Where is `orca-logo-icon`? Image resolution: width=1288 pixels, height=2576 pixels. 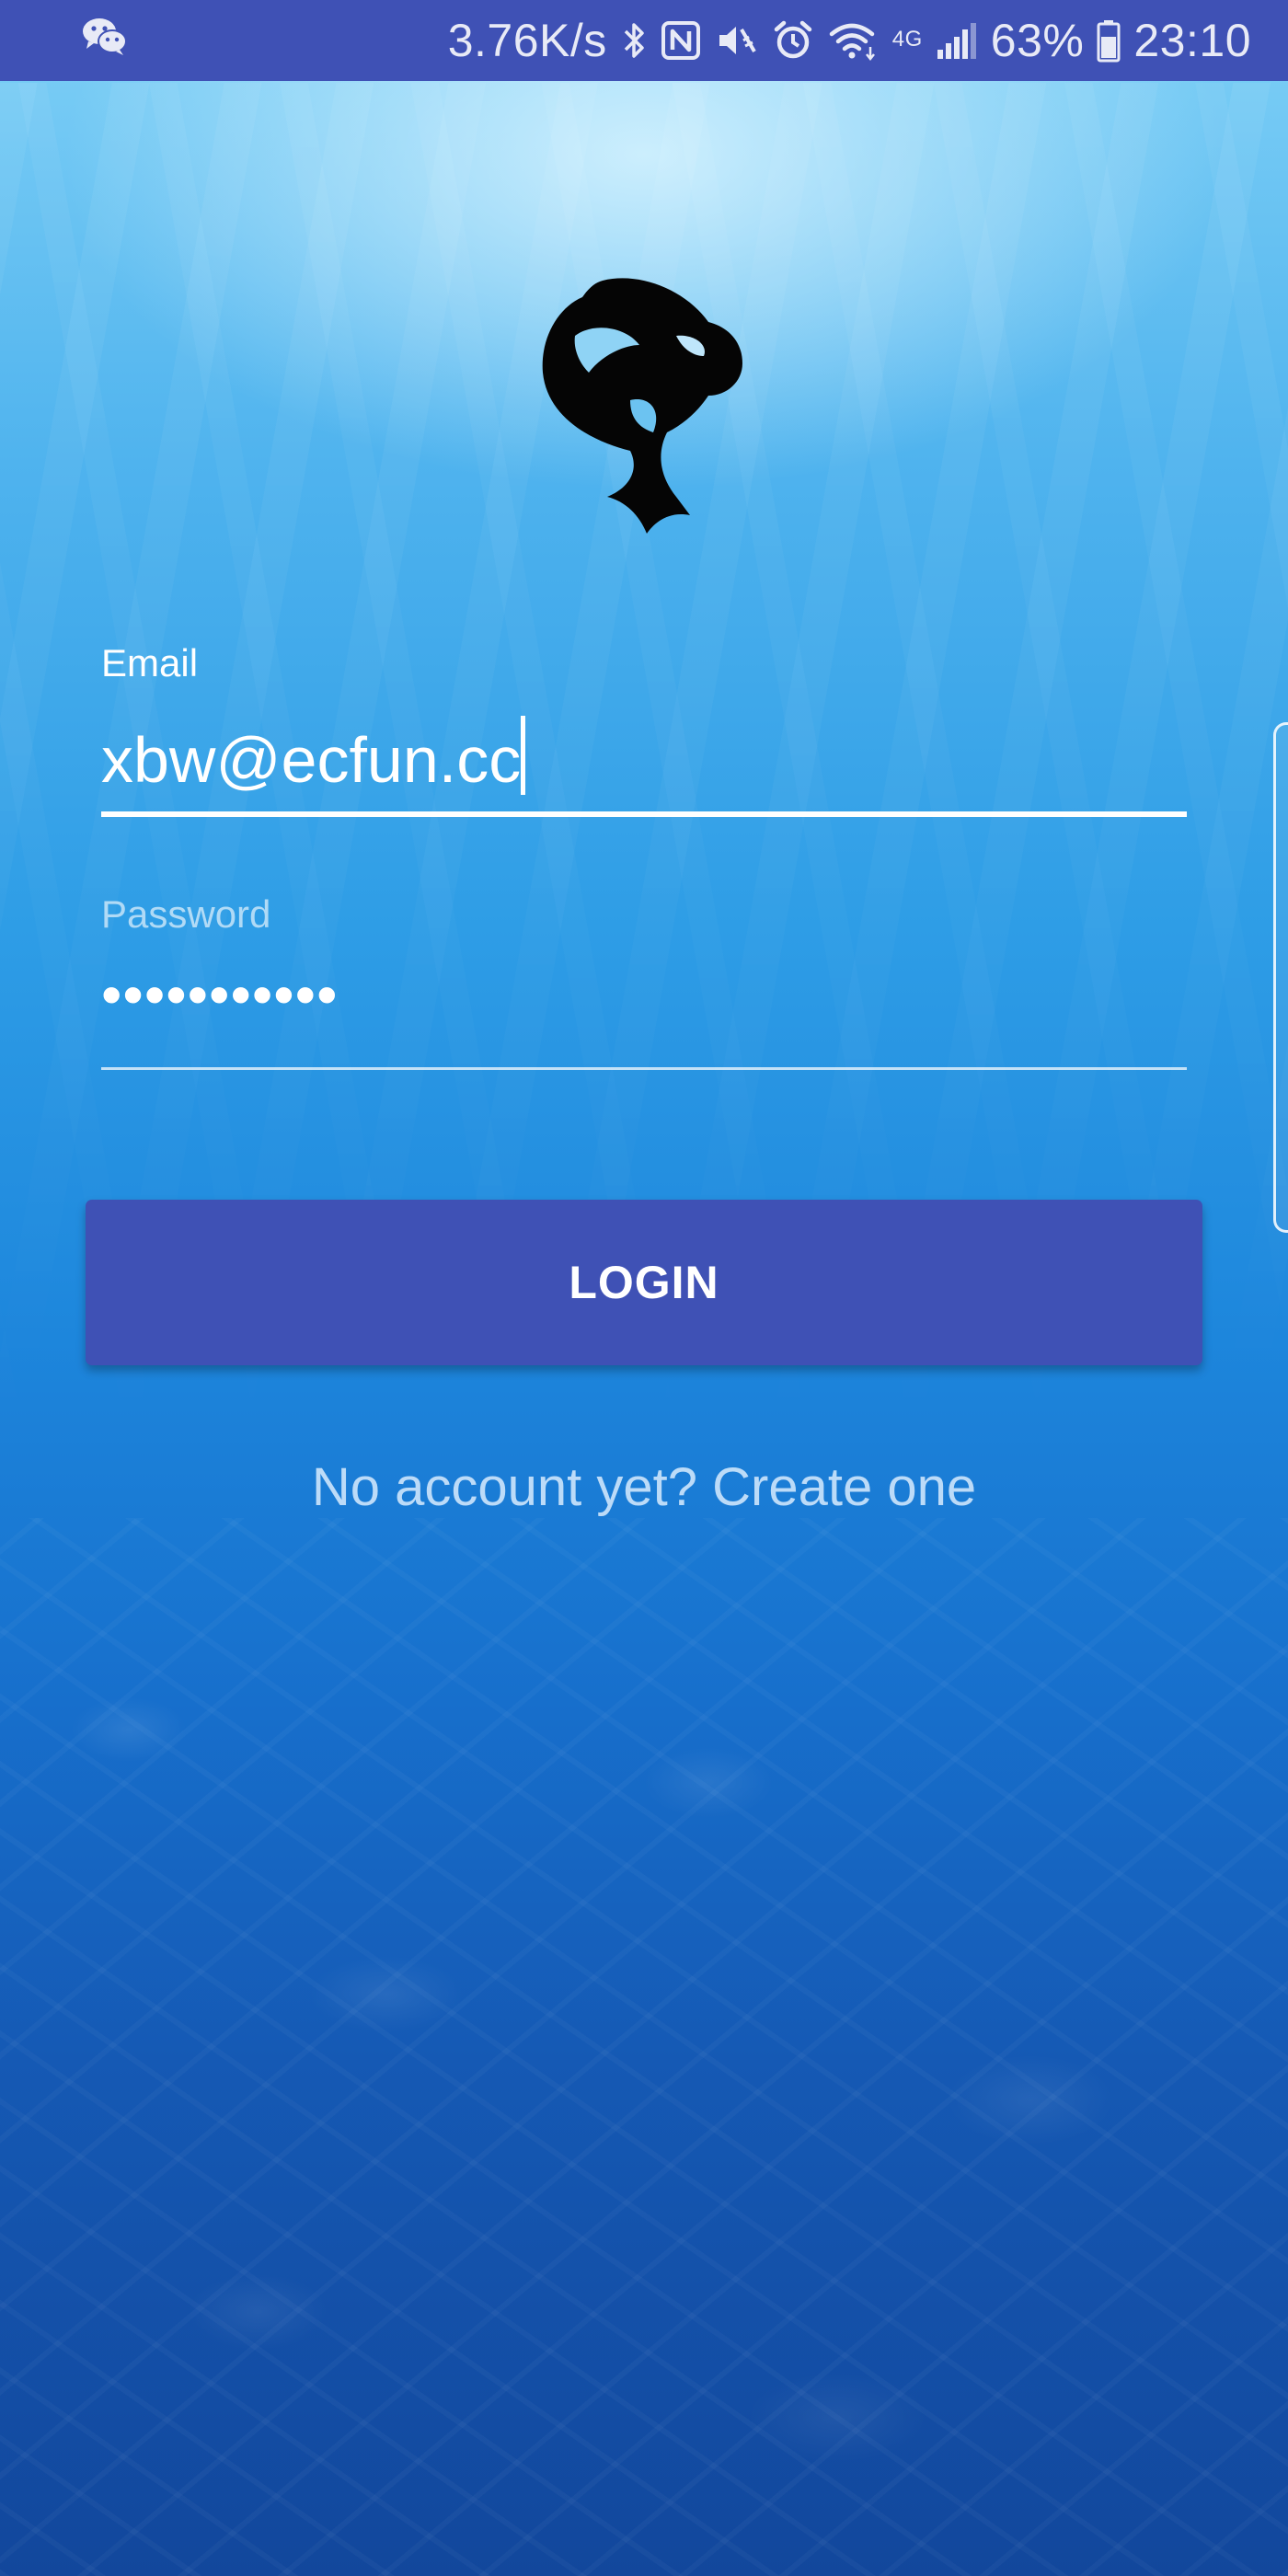 orca-logo-icon is located at coordinates (644, 402).